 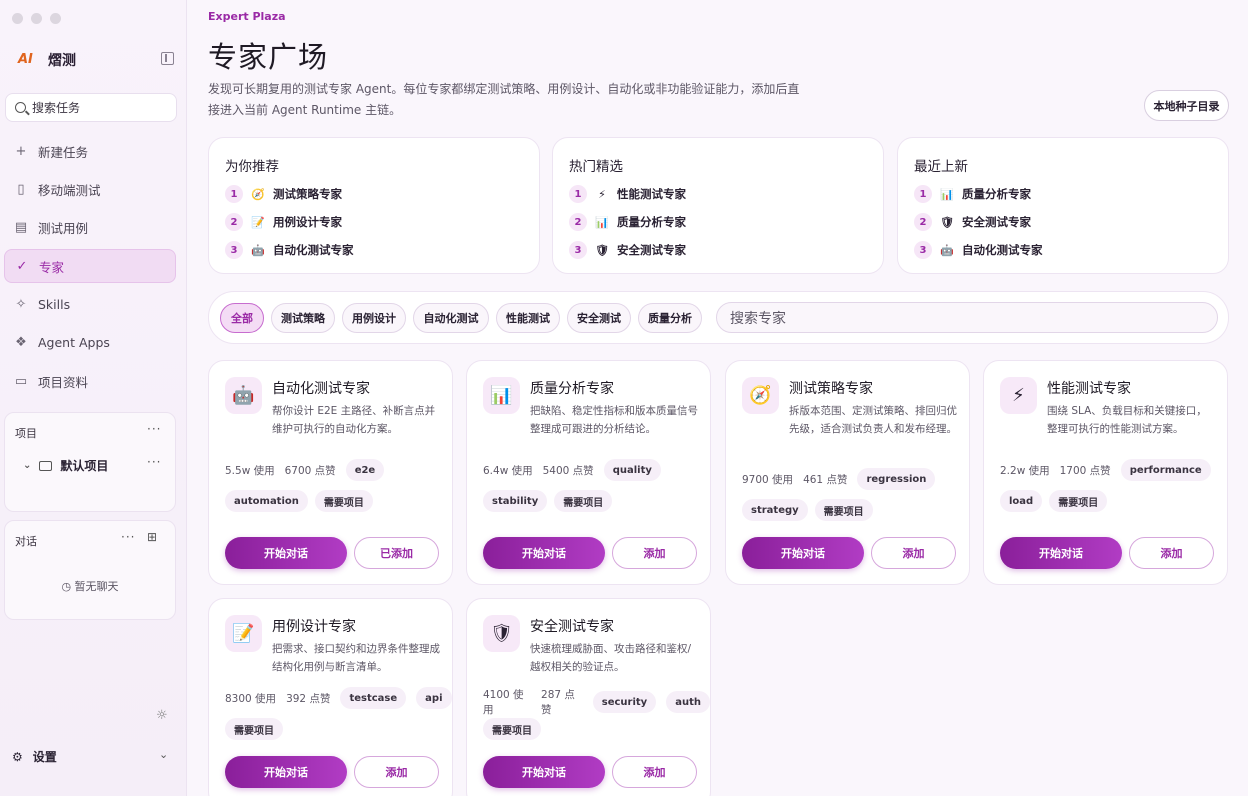 I want to click on tag-row: 需要项目, so click(x=512, y=729).